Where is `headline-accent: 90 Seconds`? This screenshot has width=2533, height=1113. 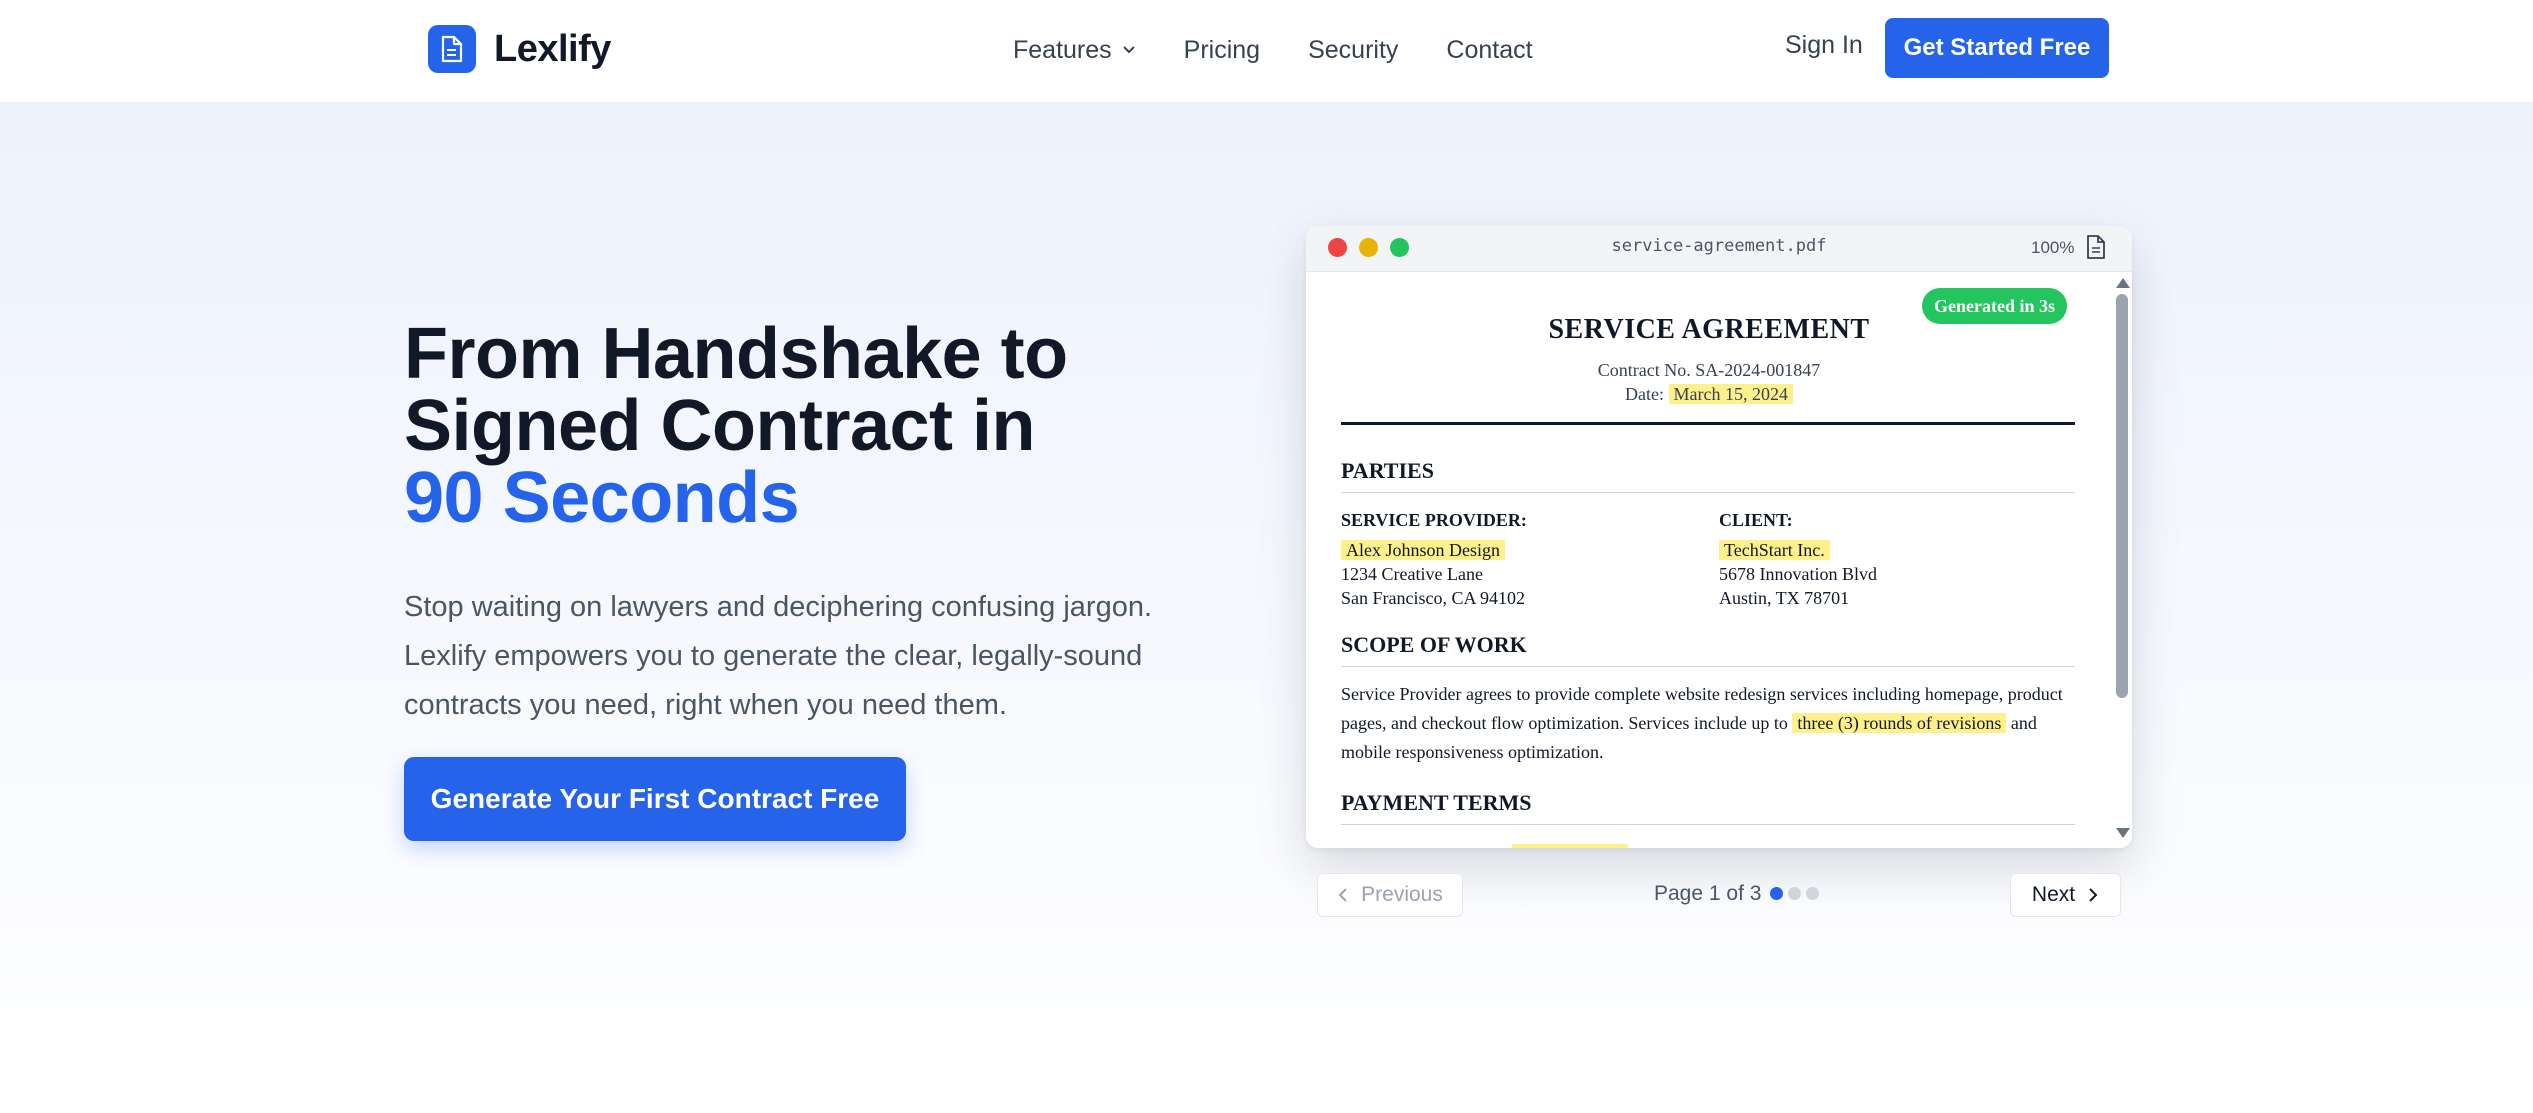
headline-accent: 90 Seconds is located at coordinates (602, 498).